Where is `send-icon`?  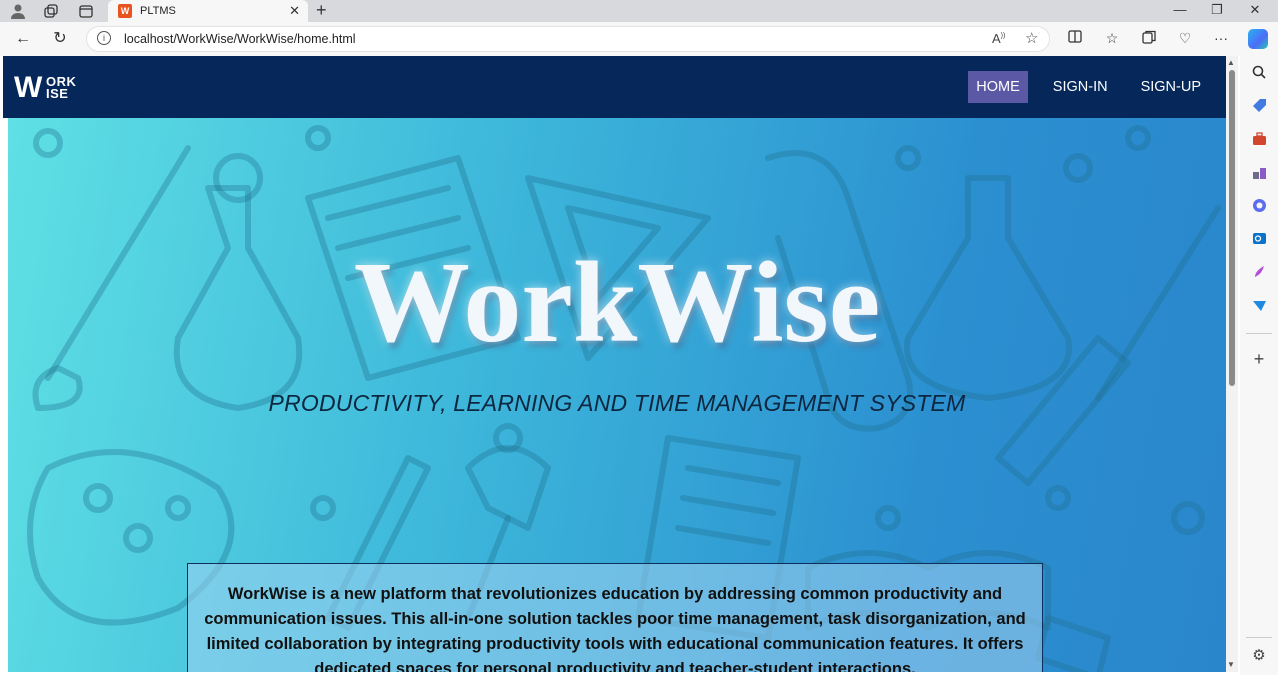 send-icon is located at coordinates (1259, 307).